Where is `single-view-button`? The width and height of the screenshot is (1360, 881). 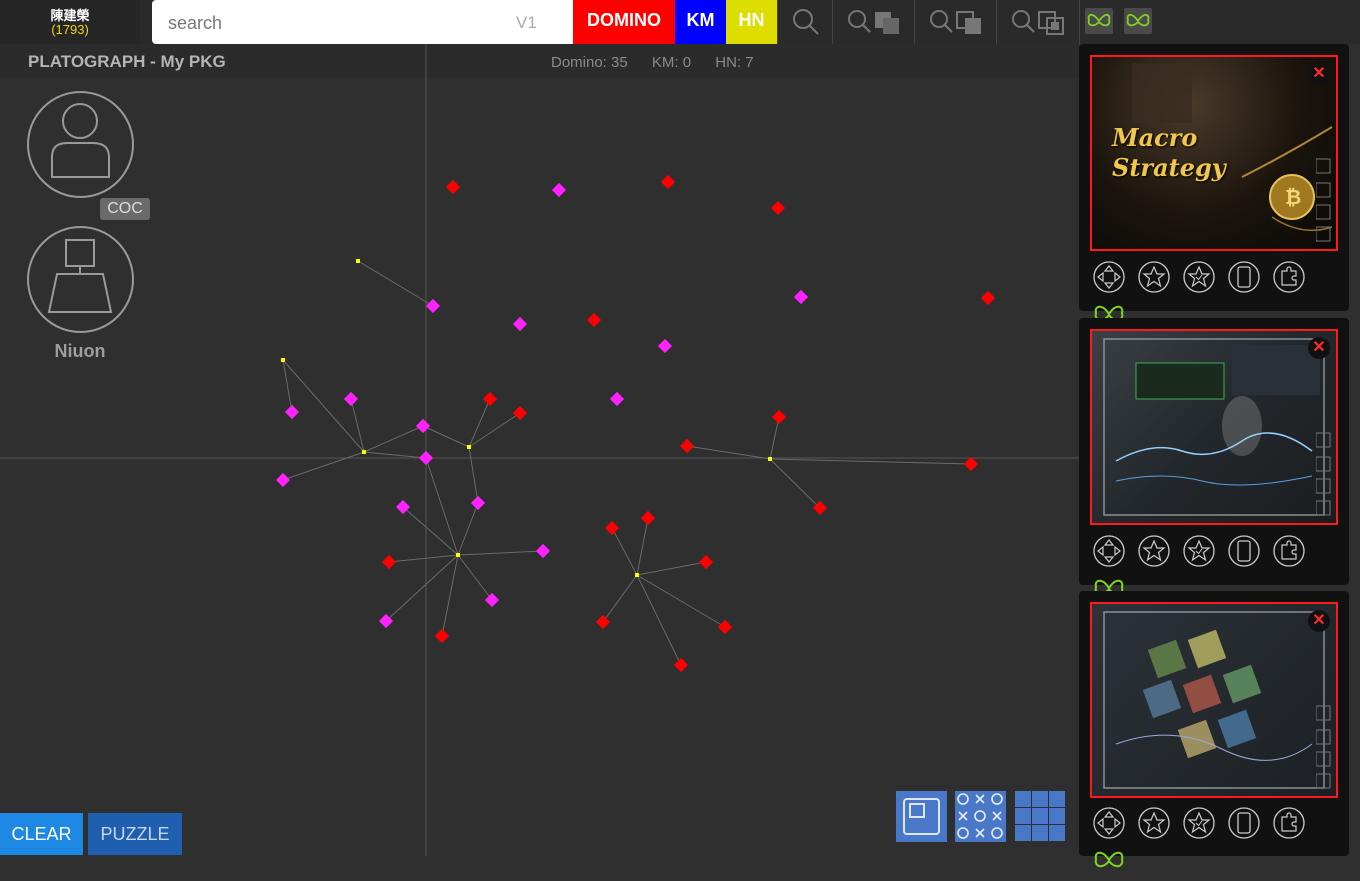
single-view-button is located at coordinates (921, 816).